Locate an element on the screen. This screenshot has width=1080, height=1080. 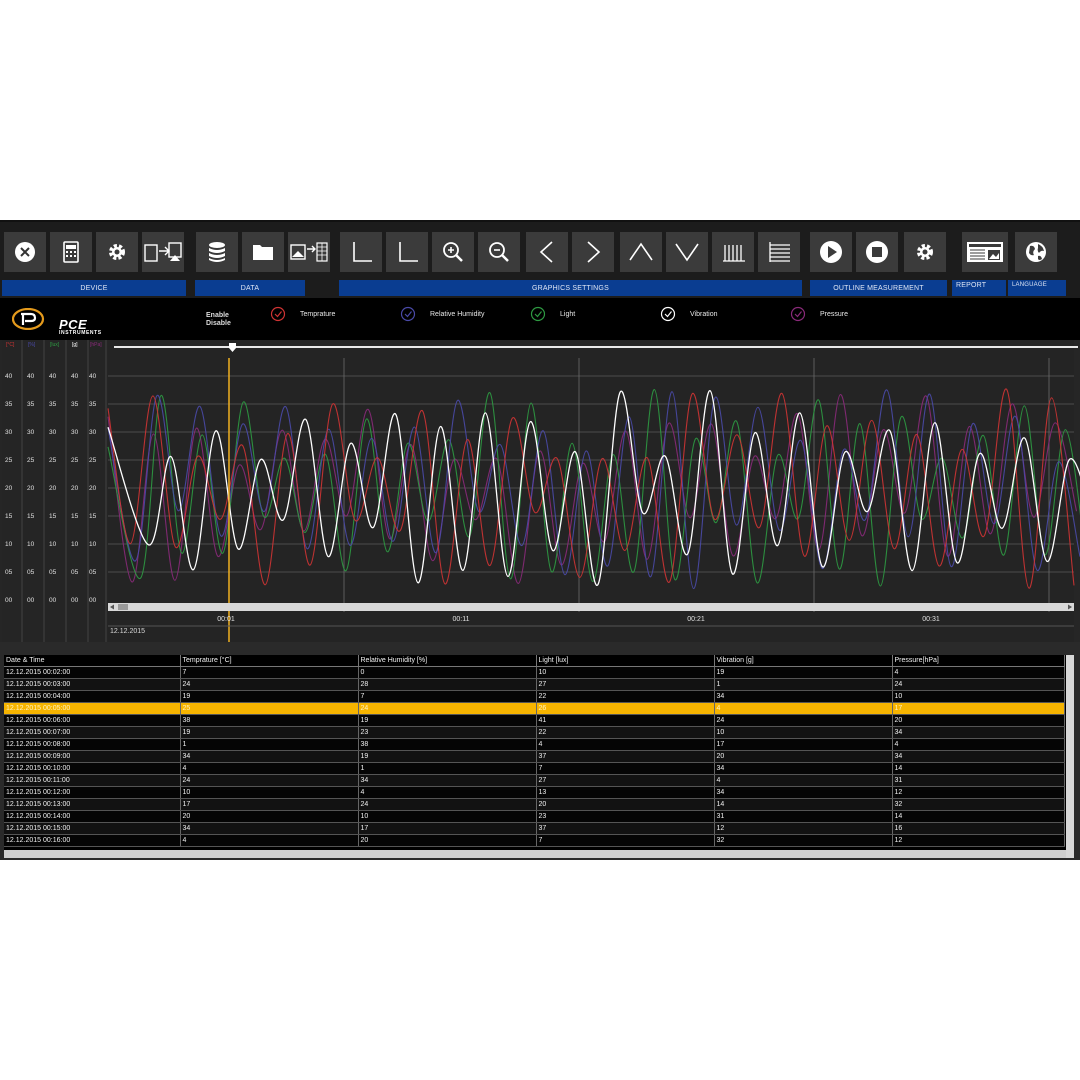
table-row: 12.12.2015 00:10:00 4 1 7 34 14 is located at coordinates (534, 768).